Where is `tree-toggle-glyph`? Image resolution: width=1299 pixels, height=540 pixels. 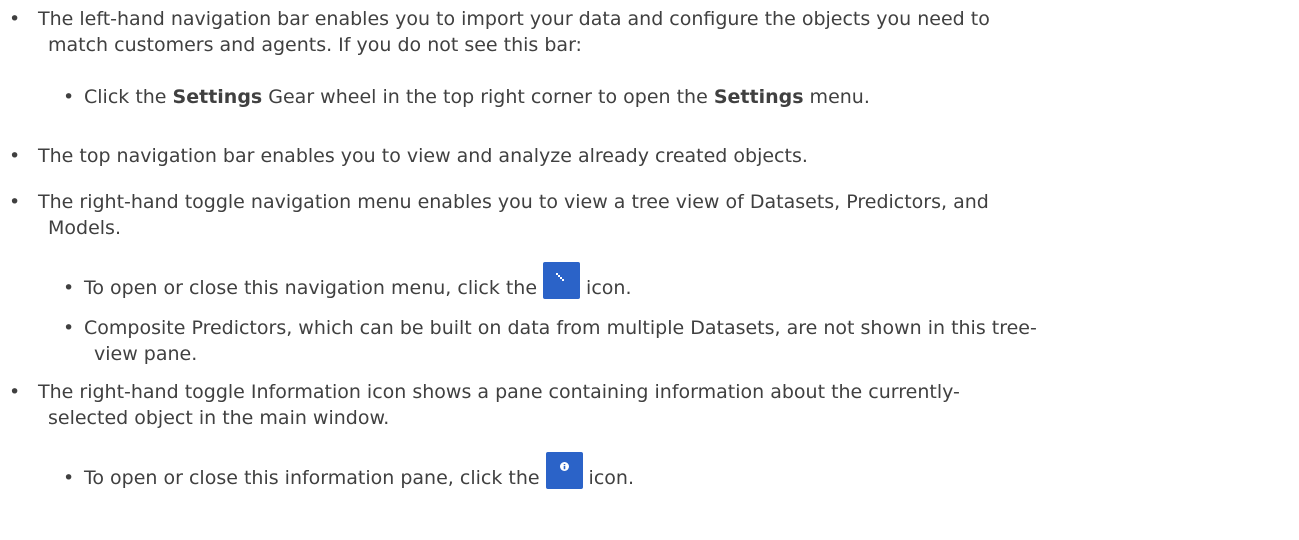
tree-toggle-glyph is located at coordinates (560, 277).